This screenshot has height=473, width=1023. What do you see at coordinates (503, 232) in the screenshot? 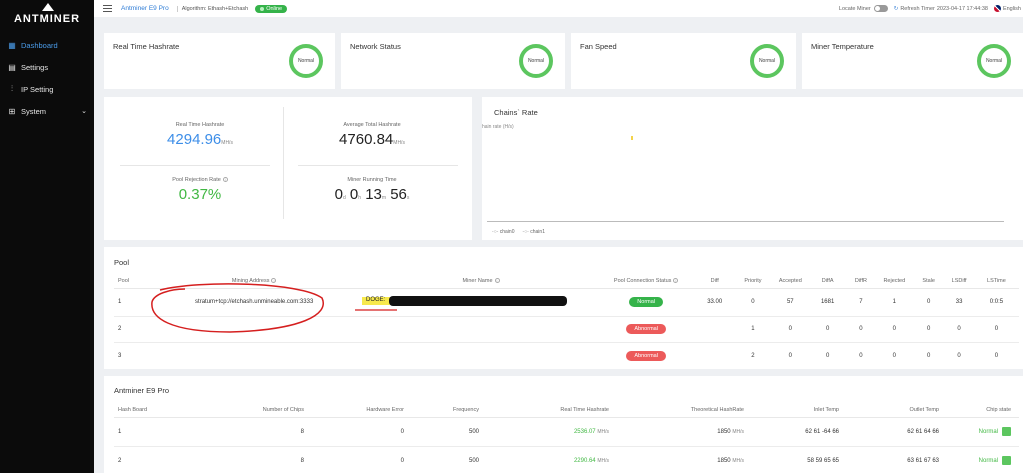
I see `legend-item-chain0: chain0` at bounding box center [503, 232].